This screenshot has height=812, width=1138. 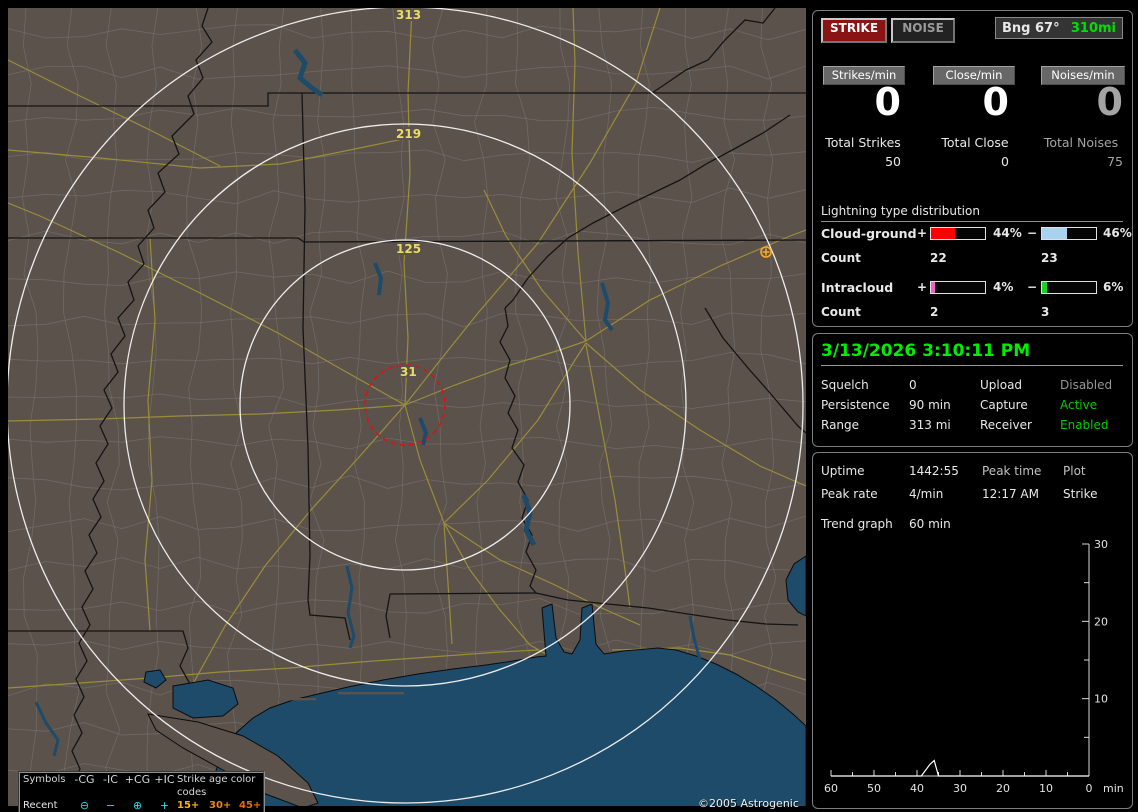 What do you see at coordinates (188, 805) in the screenshot?
I see `age-code-15: 15+` at bounding box center [188, 805].